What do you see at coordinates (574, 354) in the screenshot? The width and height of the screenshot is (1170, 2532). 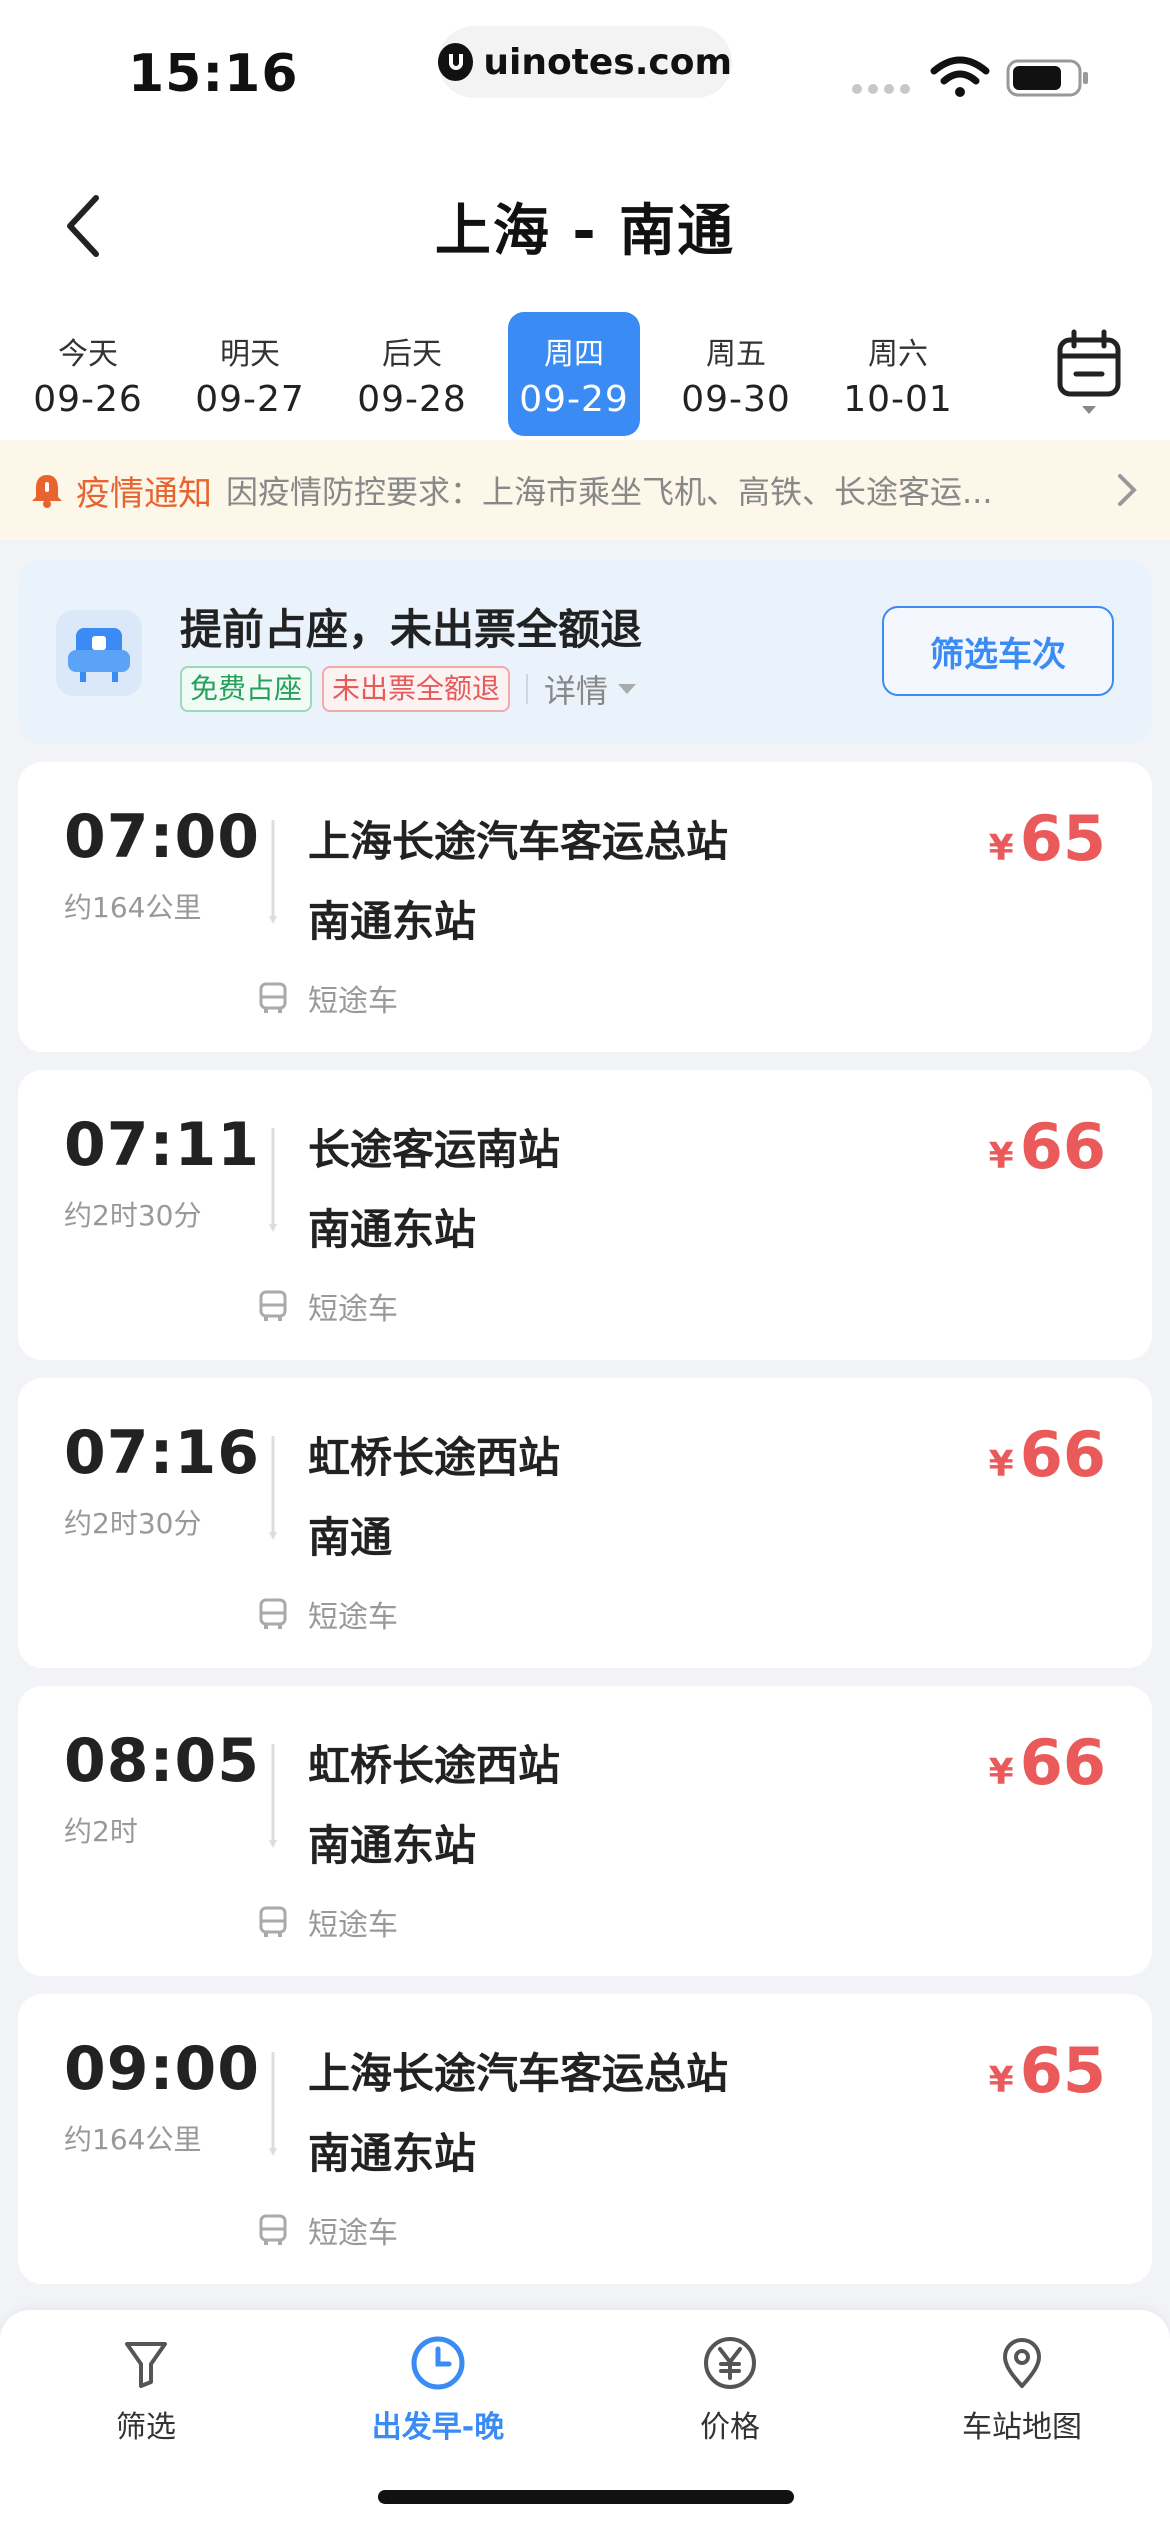 I see `date-weekday: 周四` at bounding box center [574, 354].